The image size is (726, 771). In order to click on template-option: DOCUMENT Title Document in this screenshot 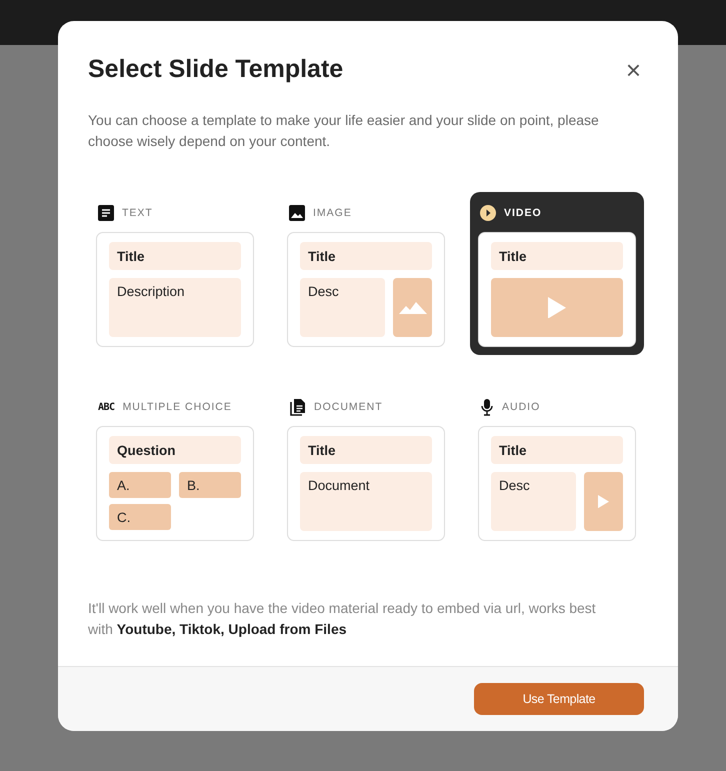, I will do `click(366, 467)`.